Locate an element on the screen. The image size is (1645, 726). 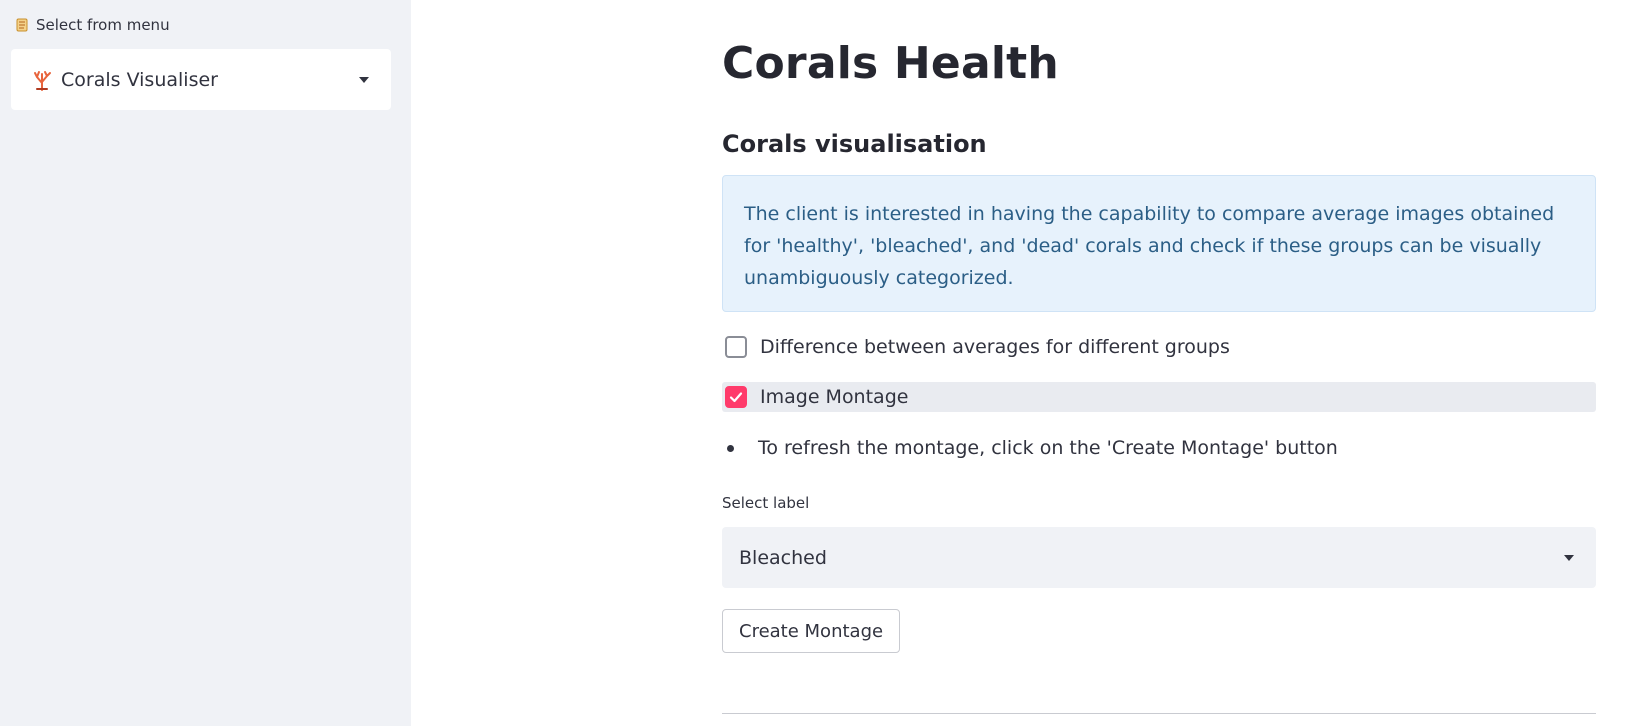
checkbox-image-montage: Image Montage is located at coordinates (1159, 397).